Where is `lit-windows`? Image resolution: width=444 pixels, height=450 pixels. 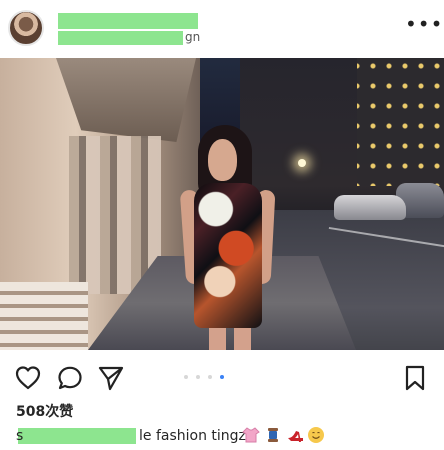
lit-windows is located at coordinates (400, 122).